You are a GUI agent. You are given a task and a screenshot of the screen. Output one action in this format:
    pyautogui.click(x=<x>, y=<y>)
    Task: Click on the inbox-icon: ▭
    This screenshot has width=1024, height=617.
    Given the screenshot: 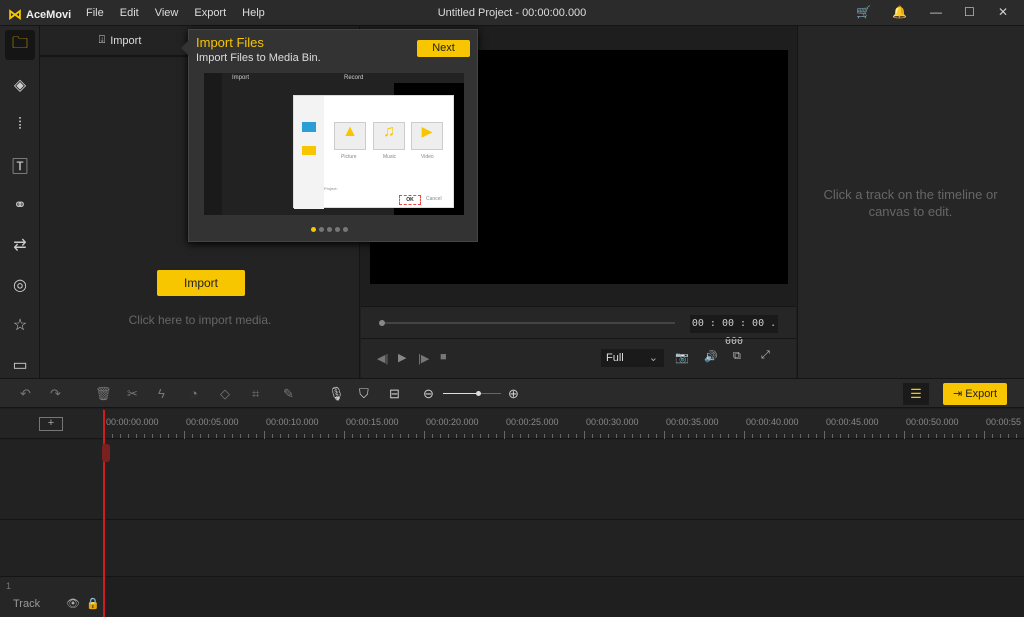 What is the action you would take?
    pyautogui.click(x=20, y=365)
    